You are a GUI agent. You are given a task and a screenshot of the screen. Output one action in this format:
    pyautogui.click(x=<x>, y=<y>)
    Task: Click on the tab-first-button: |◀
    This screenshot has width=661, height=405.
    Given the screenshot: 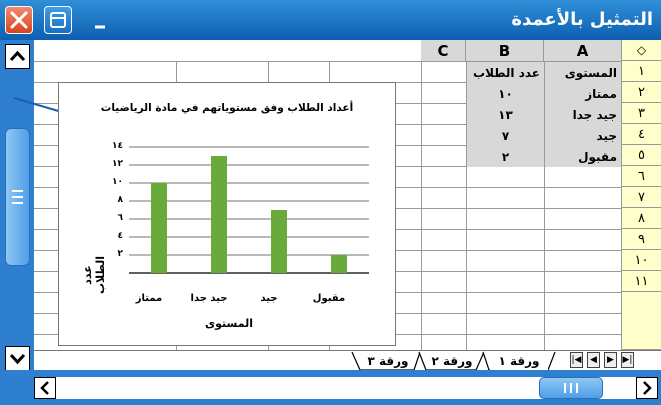 What is the action you would take?
    pyautogui.click(x=576, y=360)
    